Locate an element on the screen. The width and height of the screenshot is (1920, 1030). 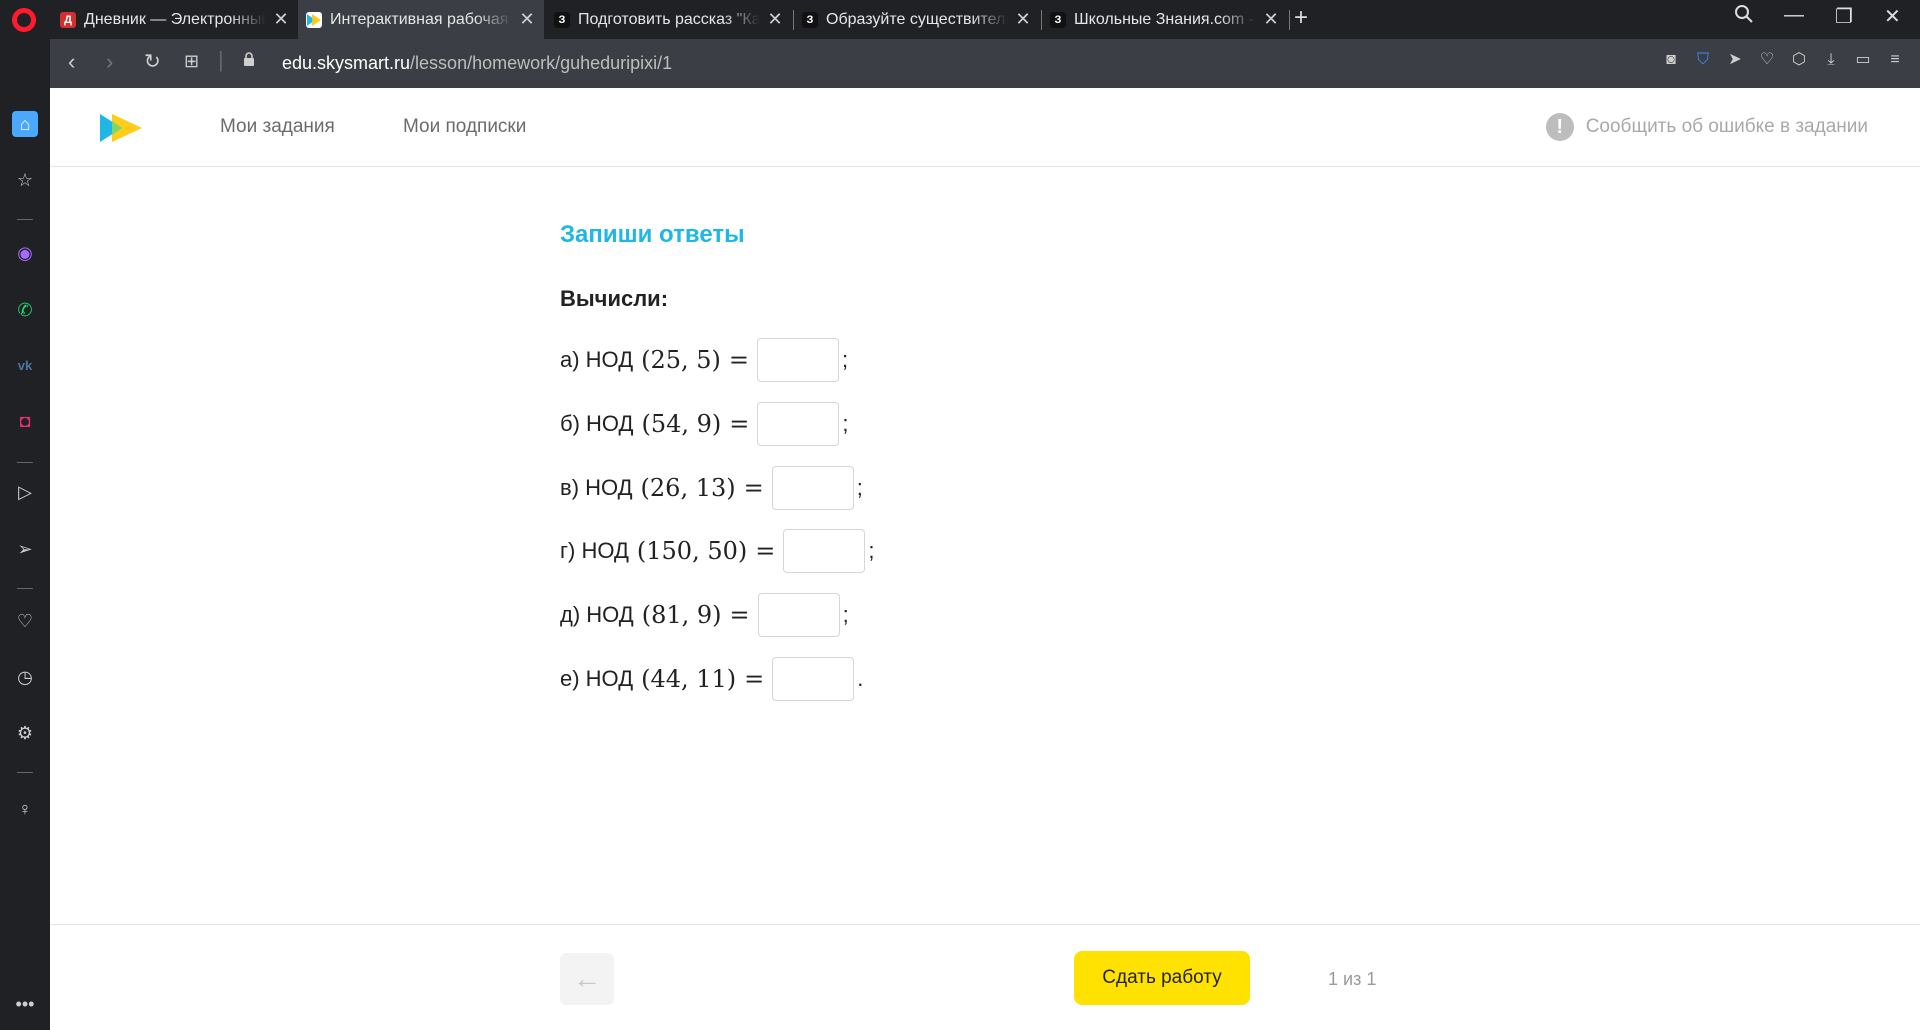
tab-title: Дневник — Электронный is located at coordinates (175, 19).